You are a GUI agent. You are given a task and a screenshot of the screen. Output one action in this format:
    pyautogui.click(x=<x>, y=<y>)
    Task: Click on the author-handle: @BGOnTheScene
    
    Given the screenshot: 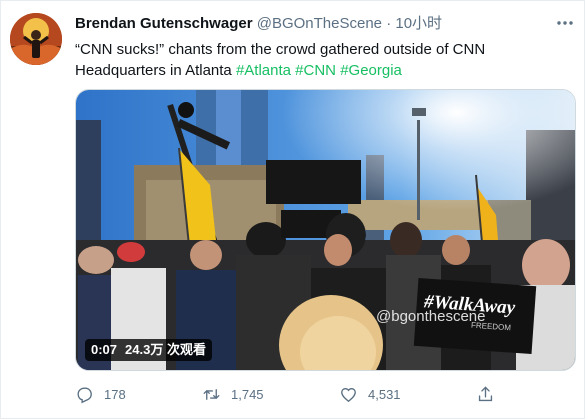 What is the action you would take?
    pyautogui.click(x=319, y=23)
    